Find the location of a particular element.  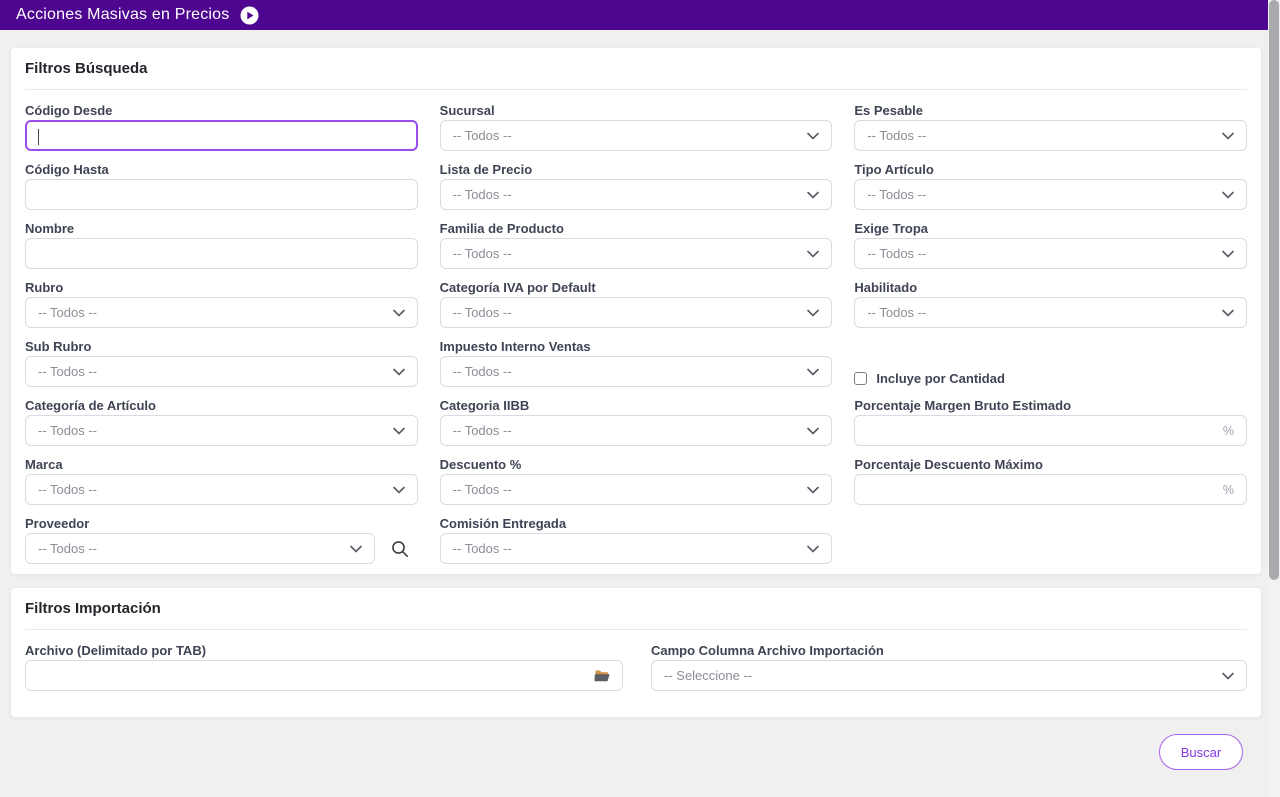

es-pesable-label: Es Pesable is located at coordinates (888, 110).